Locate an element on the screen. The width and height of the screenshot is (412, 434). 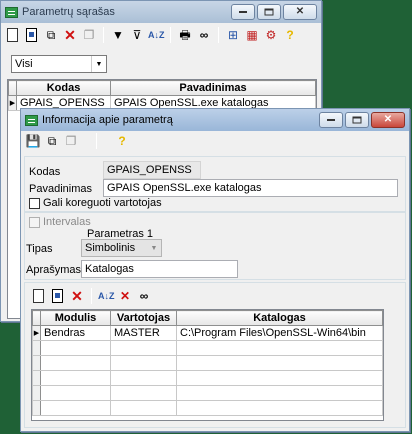
save-icon: 💾 is located at coordinates (33, 141).